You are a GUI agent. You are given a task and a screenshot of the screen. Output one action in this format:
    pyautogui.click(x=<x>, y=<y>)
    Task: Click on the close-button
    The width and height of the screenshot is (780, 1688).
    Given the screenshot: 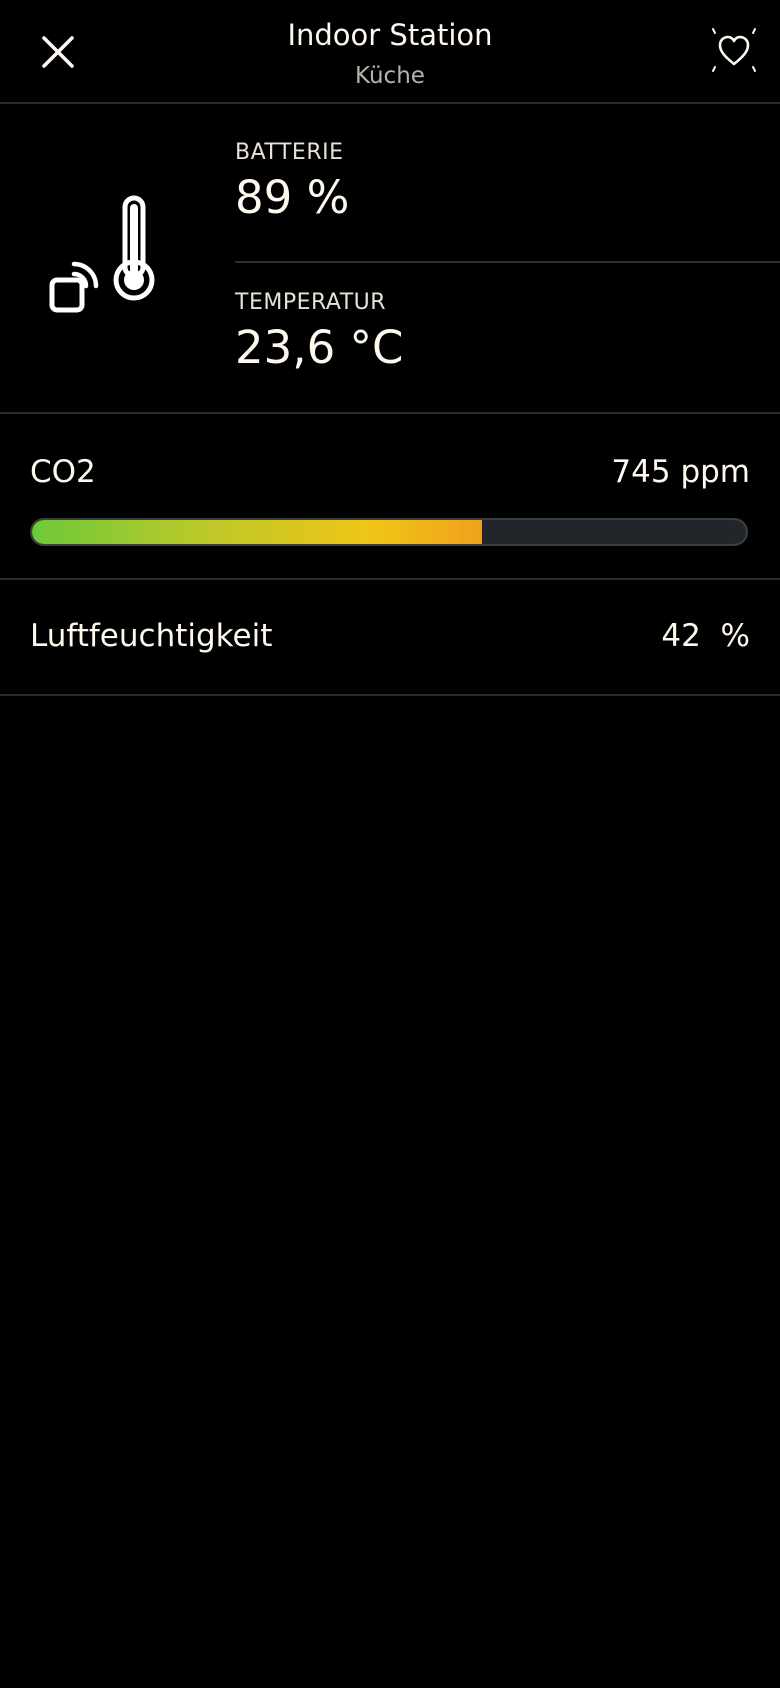 What is the action you would take?
    pyautogui.click(x=58, y=52)
    